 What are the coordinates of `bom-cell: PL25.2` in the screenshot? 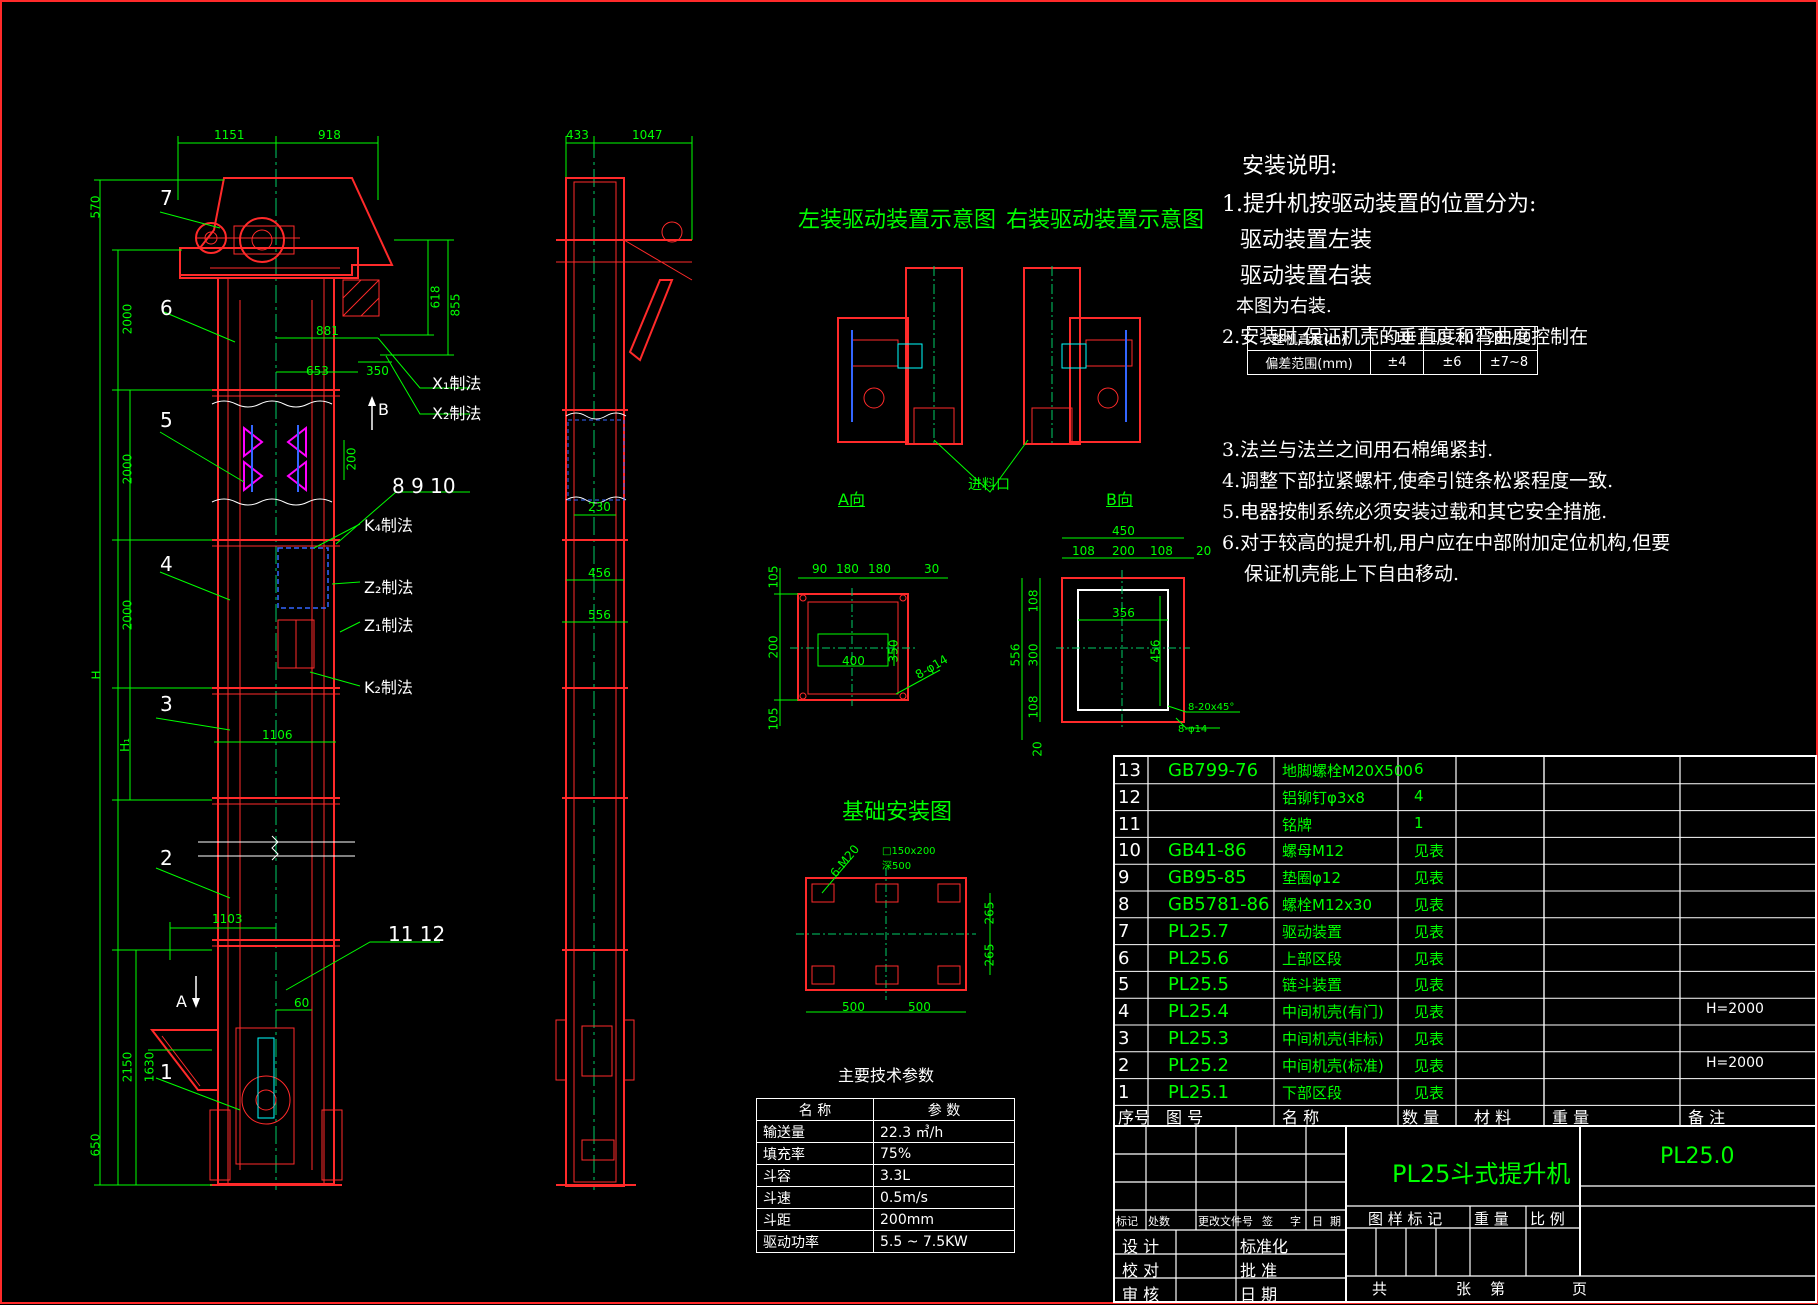 It's located at (1198, 1065).